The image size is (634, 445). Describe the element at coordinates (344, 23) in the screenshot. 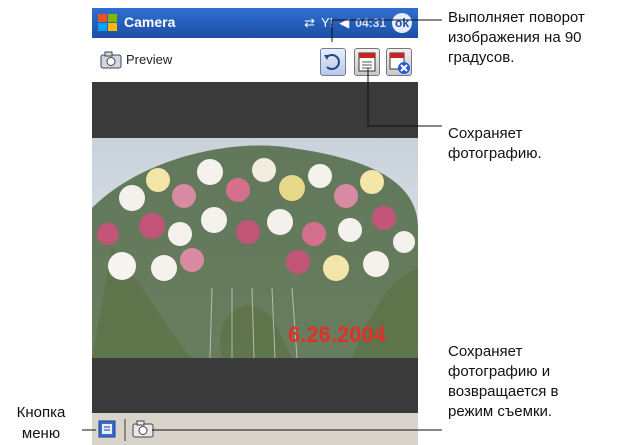

I see `volume-icon: ◀` at that location.